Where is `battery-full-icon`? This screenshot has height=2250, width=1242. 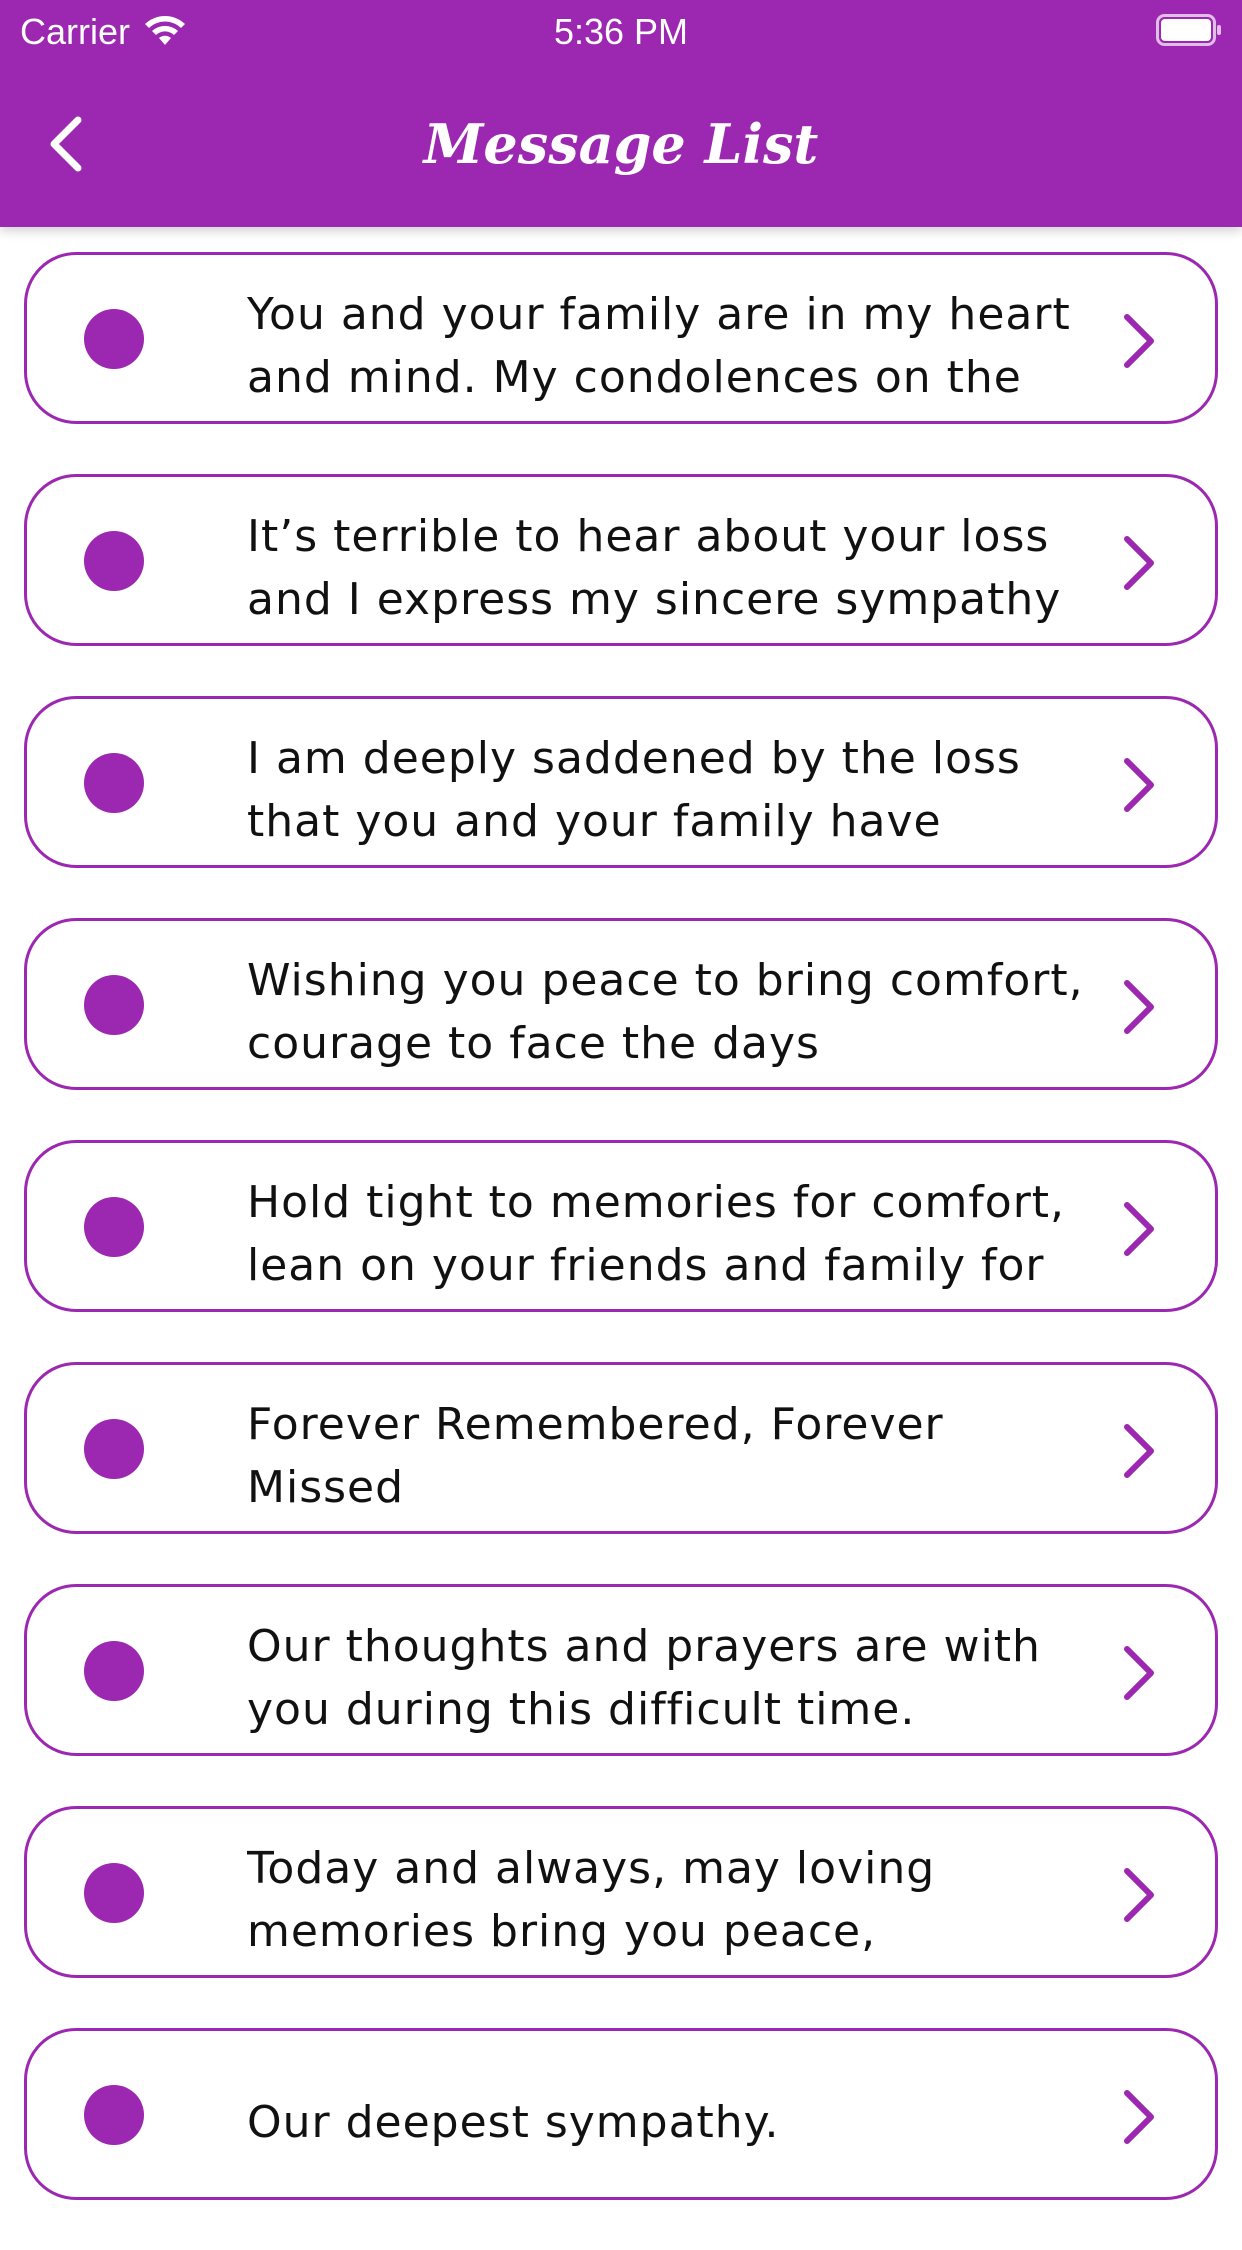
battery-full-icon is located at coordinates (1188, 30).